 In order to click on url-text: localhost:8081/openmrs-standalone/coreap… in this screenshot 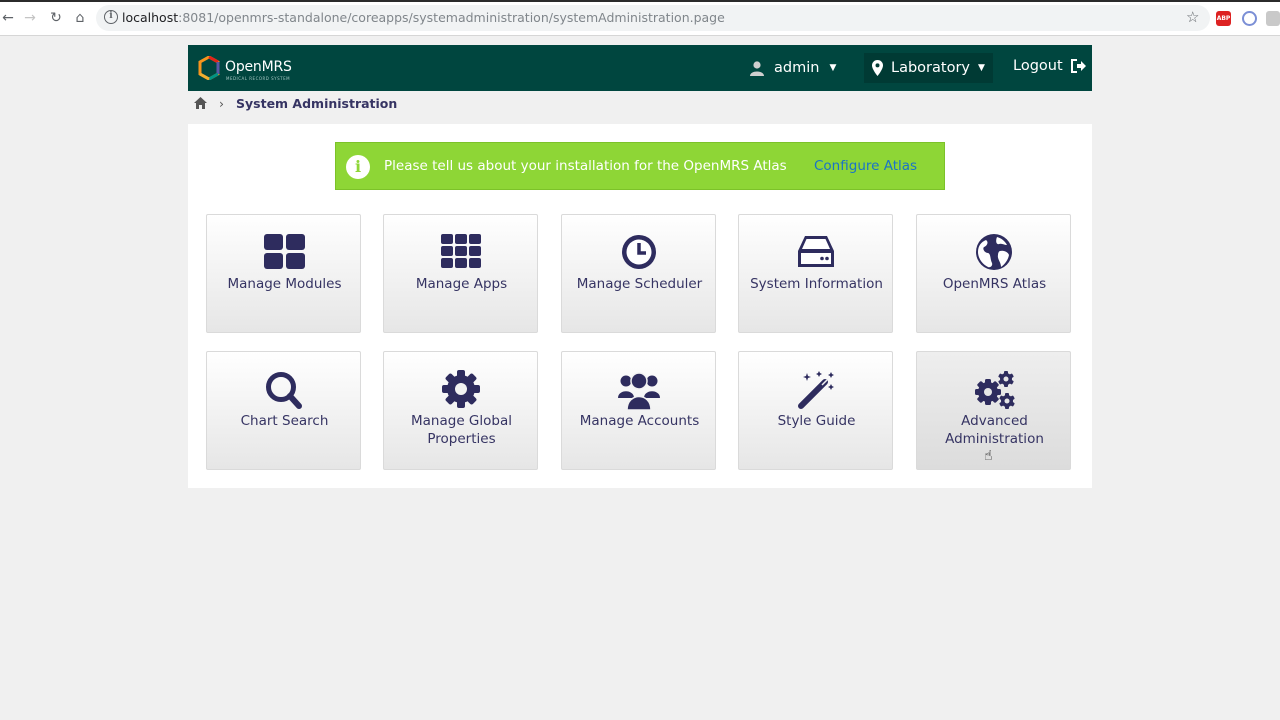, I will do `click(423, 17)`.